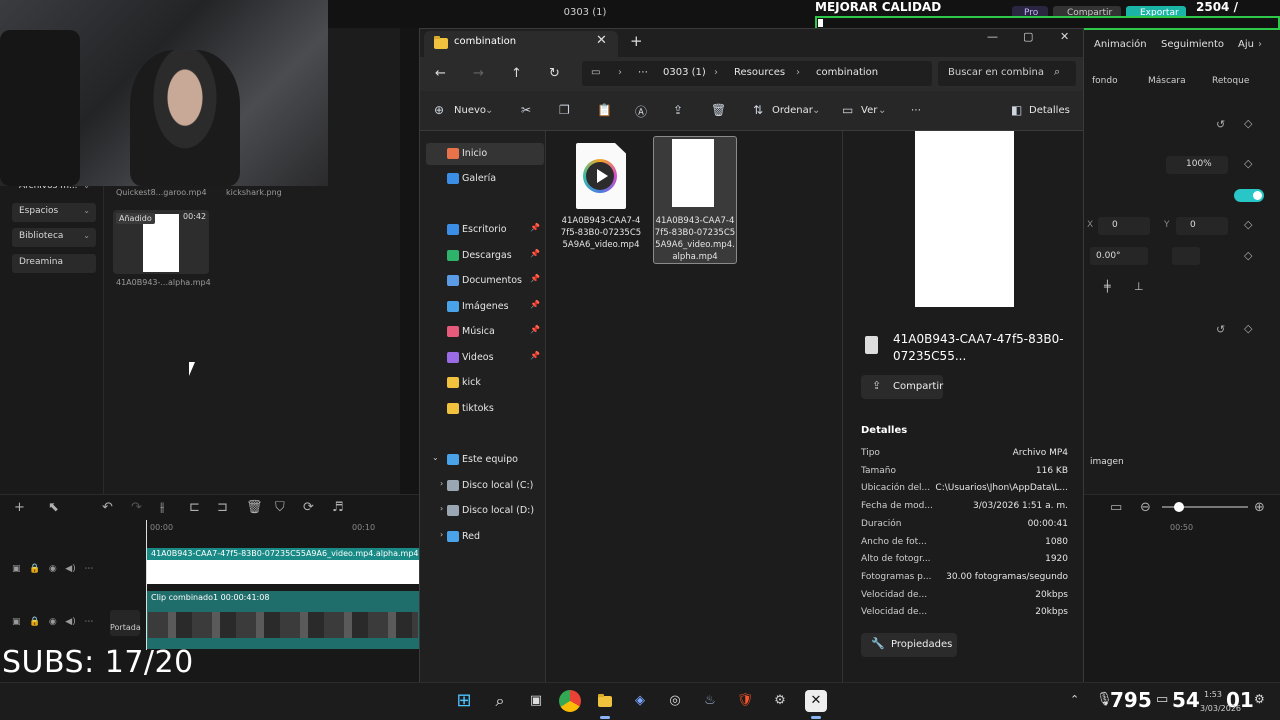  I want to click on minimize-icon: —, so click(992, 36).